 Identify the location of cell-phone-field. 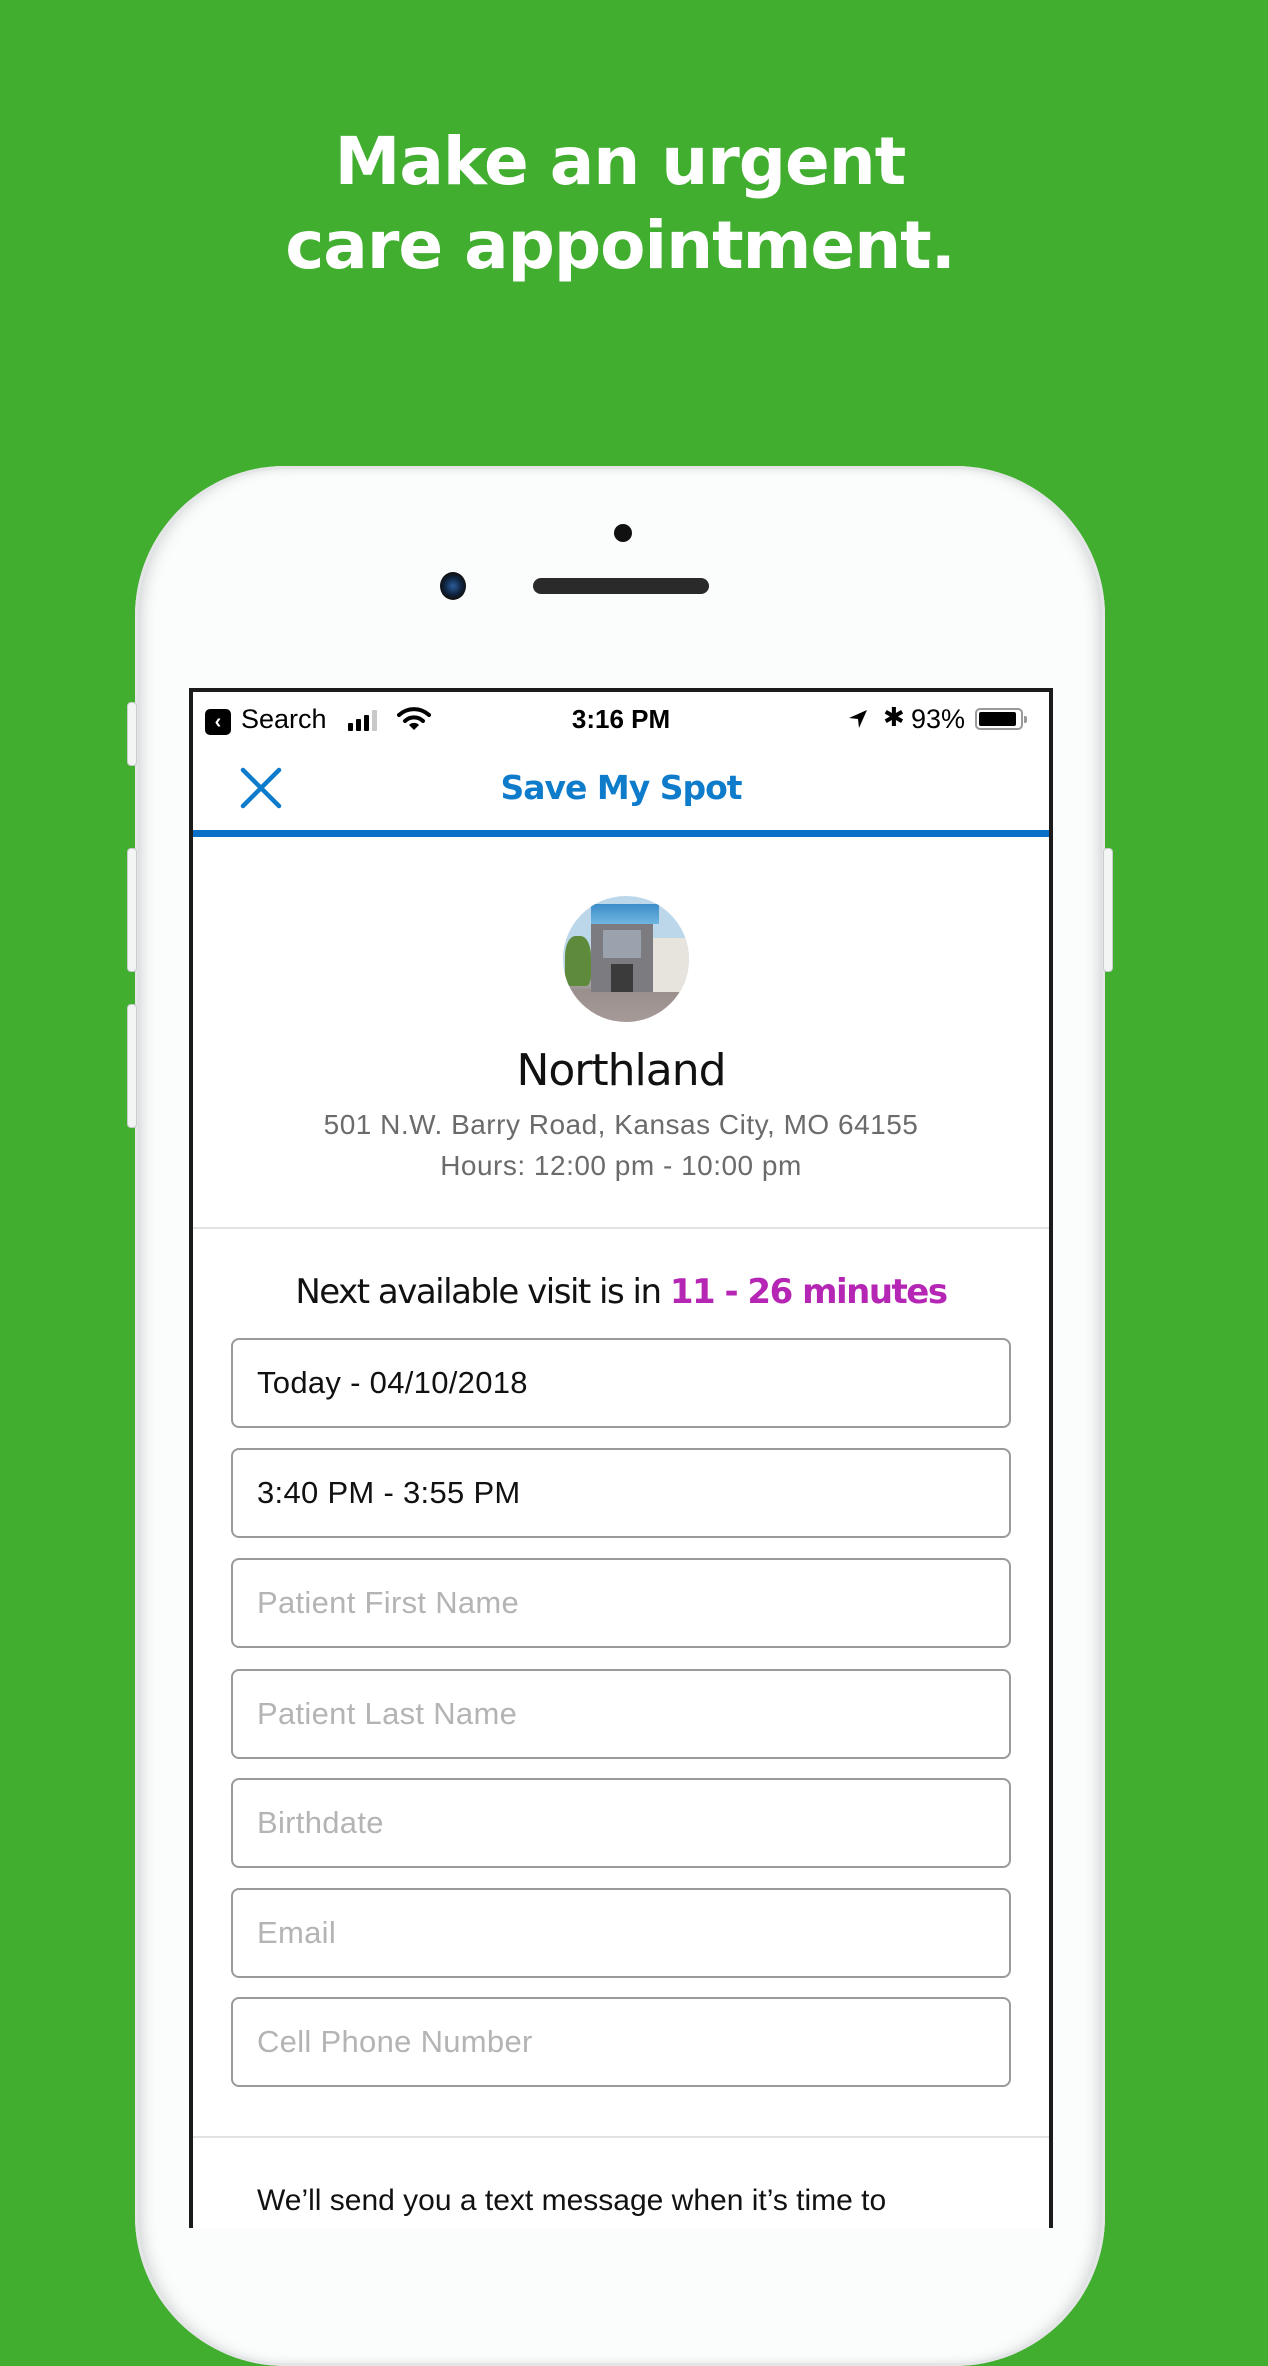
(621, 2042).